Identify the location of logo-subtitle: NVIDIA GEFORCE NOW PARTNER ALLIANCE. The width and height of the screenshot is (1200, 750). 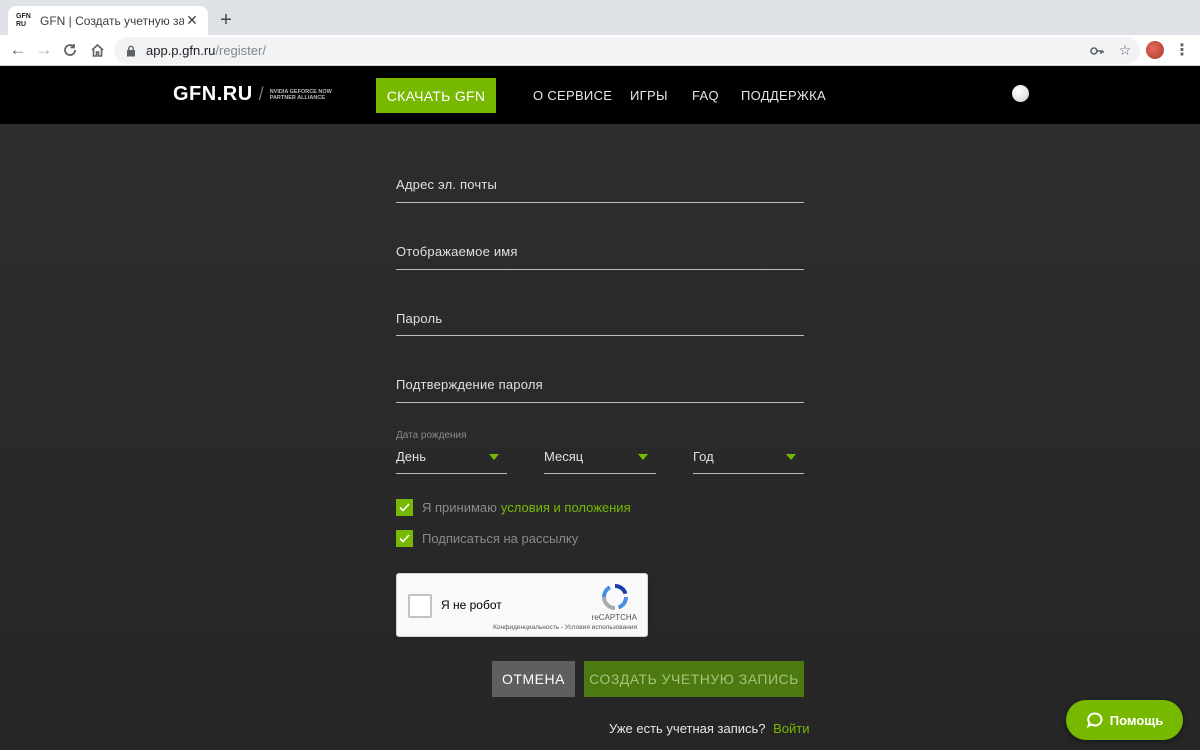
(300, 94).